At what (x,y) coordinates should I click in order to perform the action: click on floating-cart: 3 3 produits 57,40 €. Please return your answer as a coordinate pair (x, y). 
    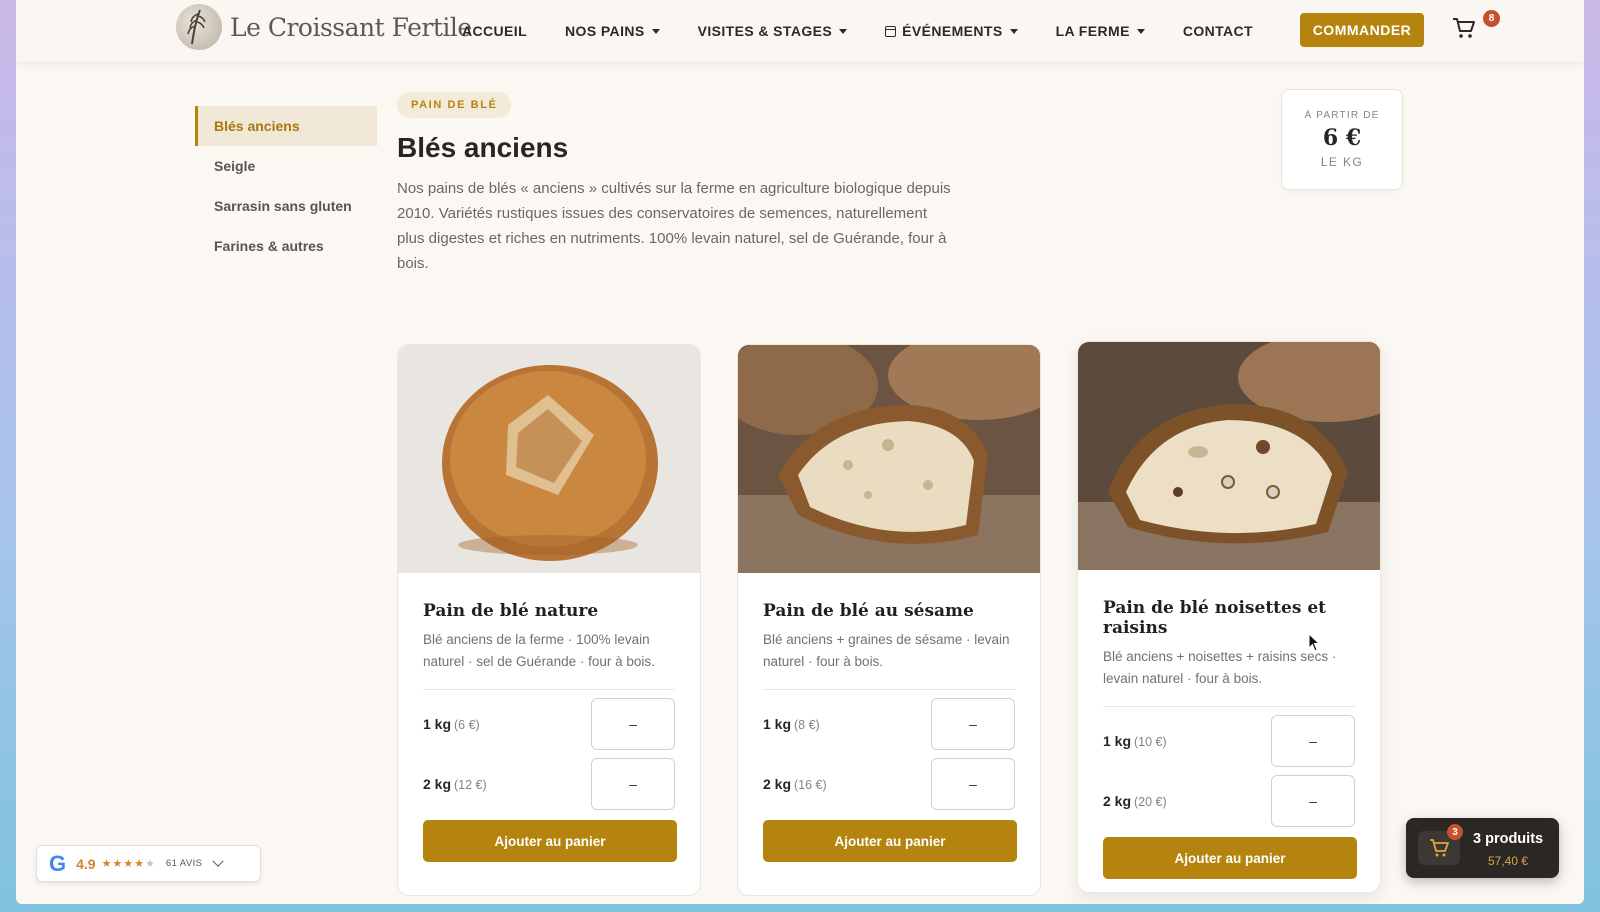
    Looking at the image, I should click on (1482, 848).